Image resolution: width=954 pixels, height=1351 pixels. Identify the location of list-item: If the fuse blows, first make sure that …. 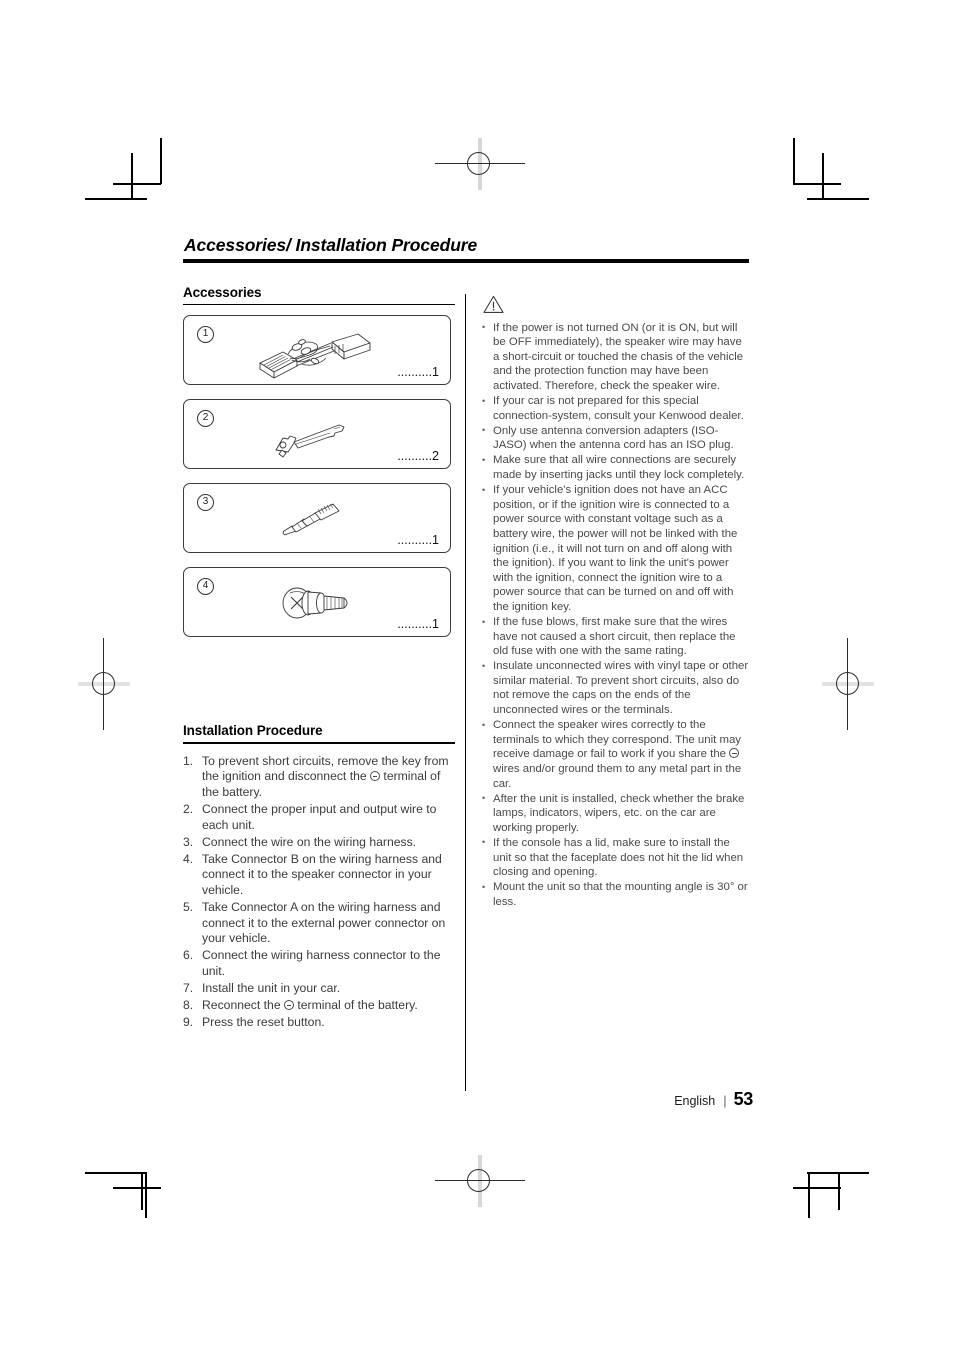
(616, 637).